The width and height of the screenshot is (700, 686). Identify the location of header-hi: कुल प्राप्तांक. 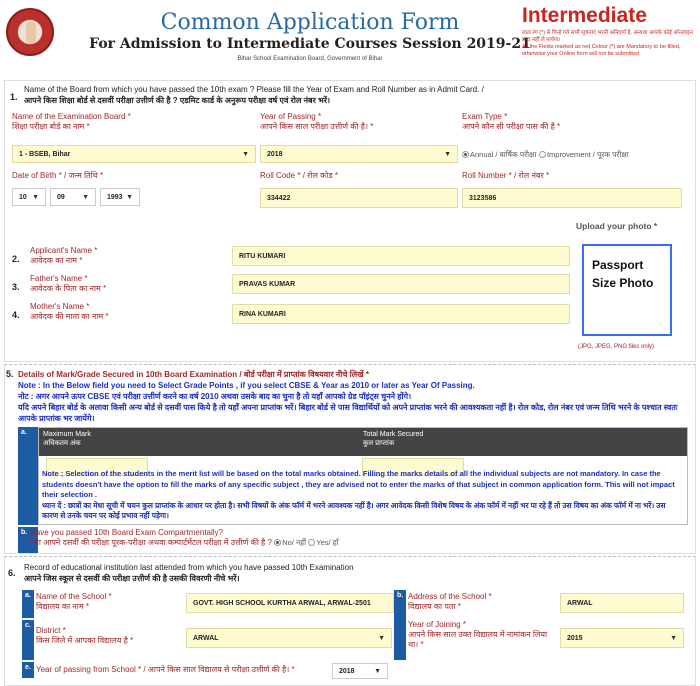
(379, 443).